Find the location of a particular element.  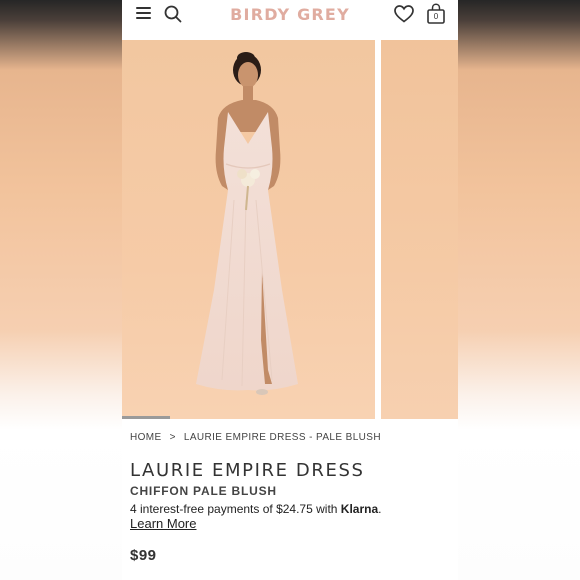

breadcrumb-home-link: HOME is located at coordinates (146, 437).